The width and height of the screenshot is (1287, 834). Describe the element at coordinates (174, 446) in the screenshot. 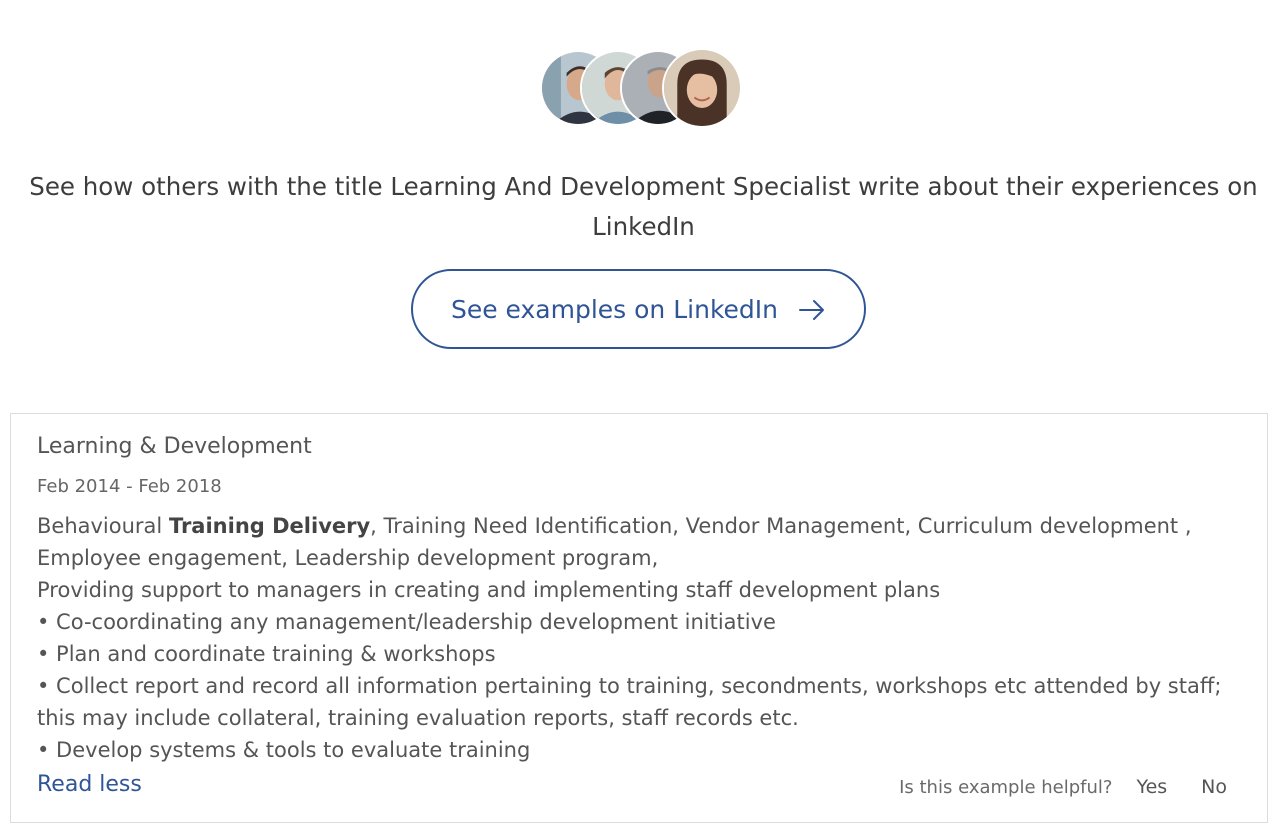

I see `job-title: Learning & Development` at that location.